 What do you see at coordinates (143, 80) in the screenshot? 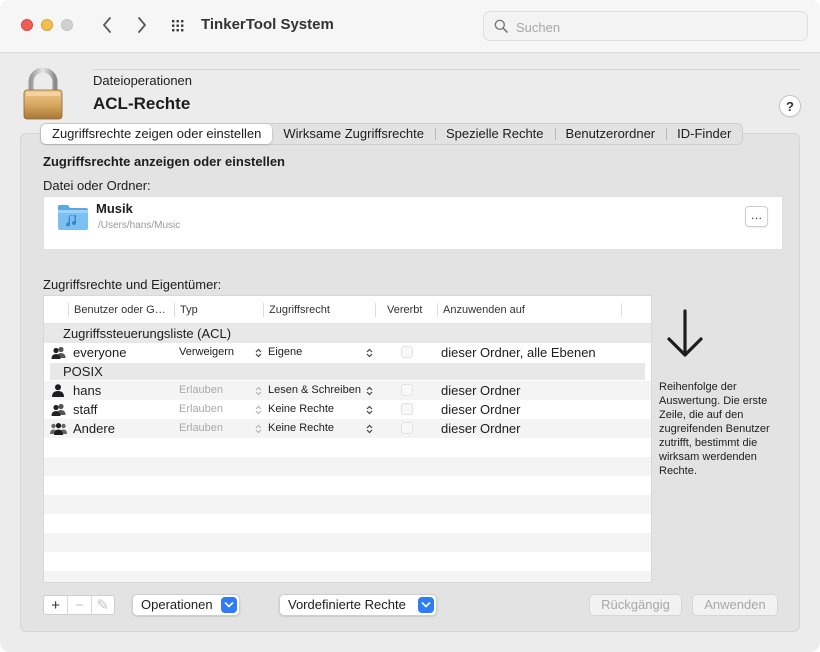
I see `section-subtitle: Dateioperationen` at bounding box center [143, 80].